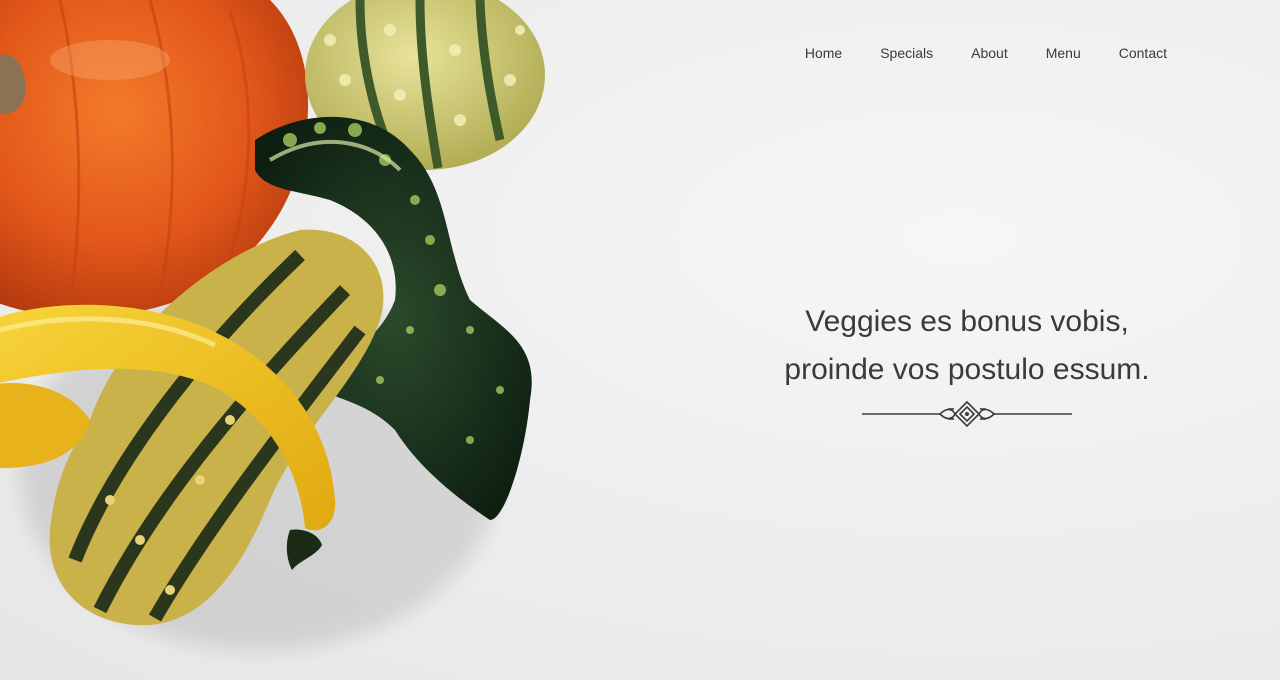 The image size is (1280, 680). I want to click on nav-item-home: Home, so click(823, 53).